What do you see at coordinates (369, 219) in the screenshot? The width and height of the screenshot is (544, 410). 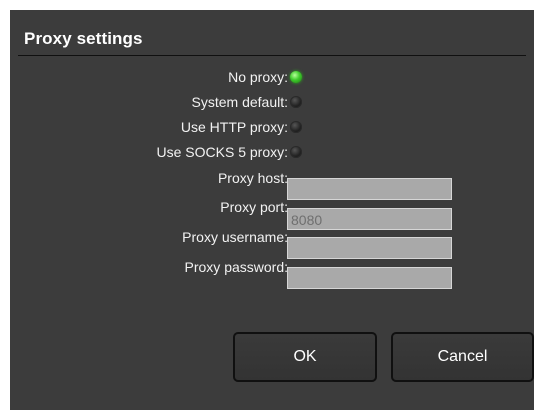 I see `proxy-port-input` at bounding box center [369, 219].